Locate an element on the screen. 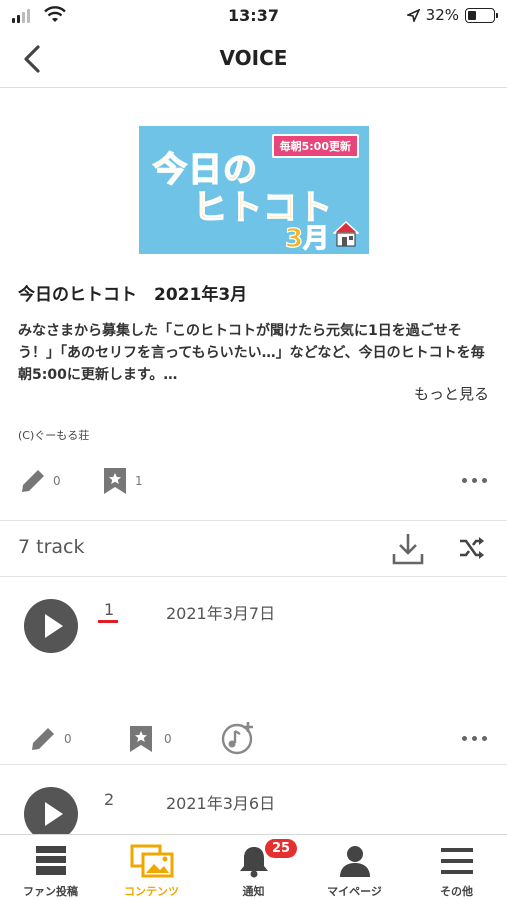  track-number: 1 is located at coordinates (109, 609).